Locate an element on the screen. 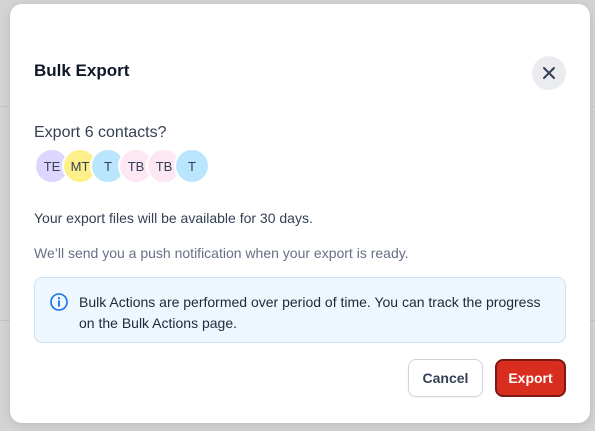  close-icon is located at coordinates (549, 73).